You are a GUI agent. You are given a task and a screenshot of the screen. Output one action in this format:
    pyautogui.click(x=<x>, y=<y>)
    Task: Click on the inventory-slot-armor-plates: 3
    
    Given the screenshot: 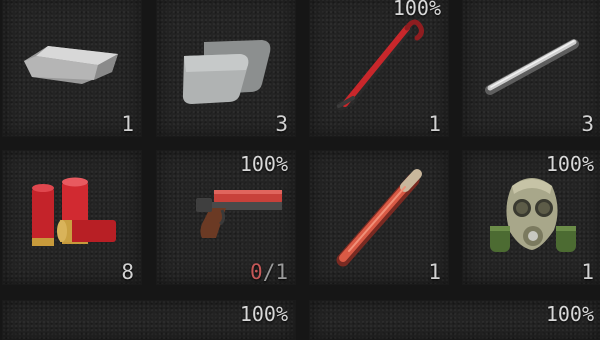 What is the action you would take?
    pyautogui.click(x=226, y=68)
    